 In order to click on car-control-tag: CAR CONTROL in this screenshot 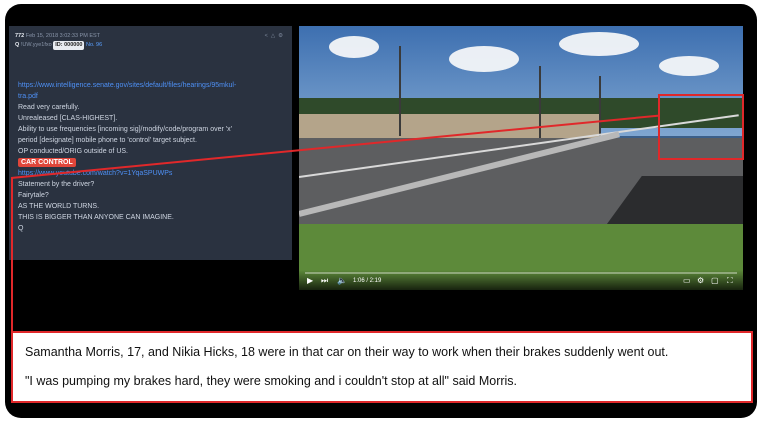, I will do `click(47, 162)`.